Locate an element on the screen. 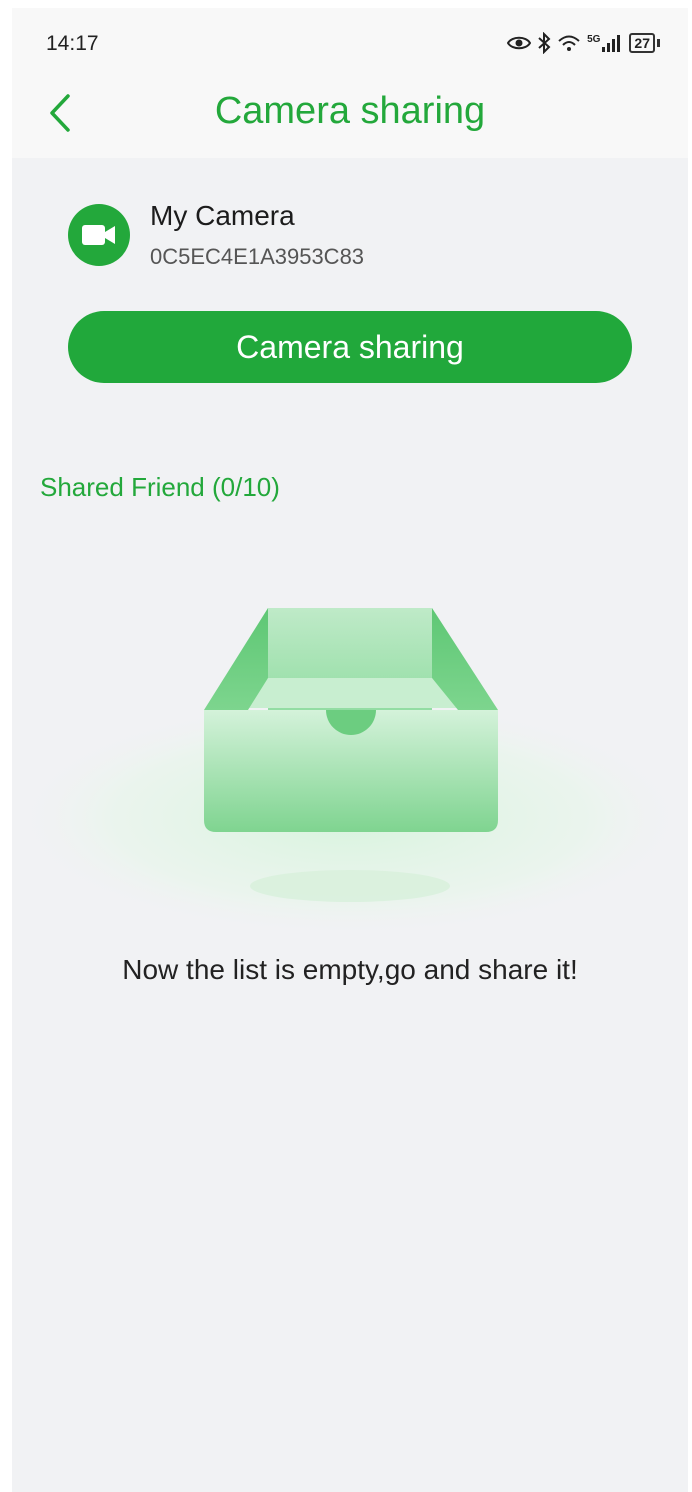  status-icons: 5G 27 is located at coordinates (583, 43).